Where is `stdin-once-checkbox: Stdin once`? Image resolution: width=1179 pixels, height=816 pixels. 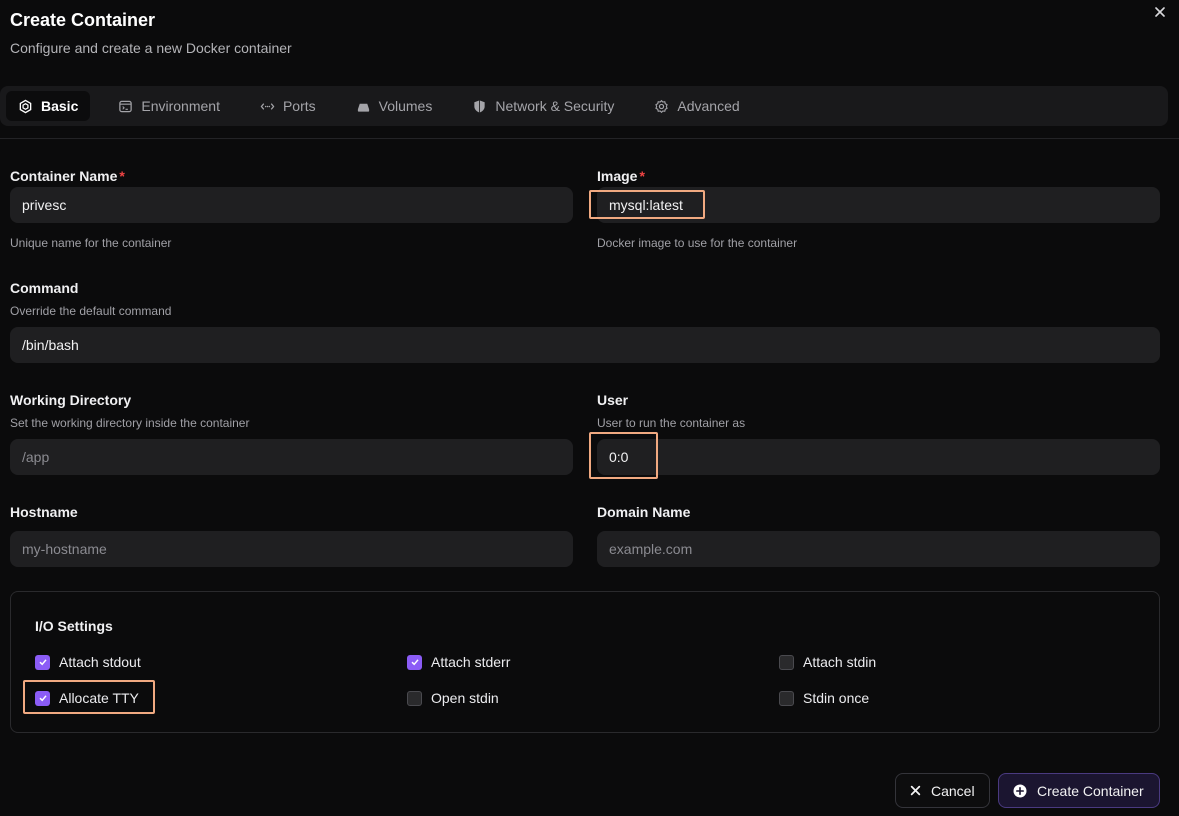 stdin-once-checkbox: Stdin once is located at coordinates (824, 698).